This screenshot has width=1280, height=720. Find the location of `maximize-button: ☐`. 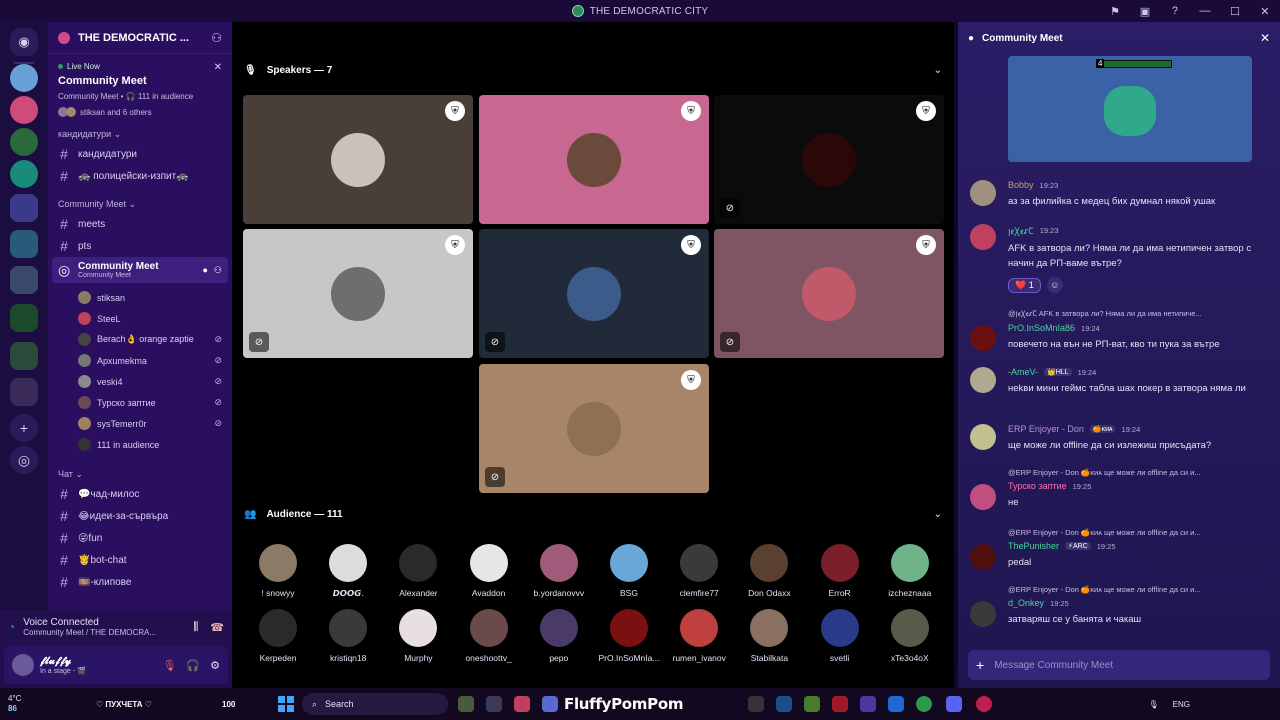

maximize-button: ☐ is located at coordinates (1235, 11).